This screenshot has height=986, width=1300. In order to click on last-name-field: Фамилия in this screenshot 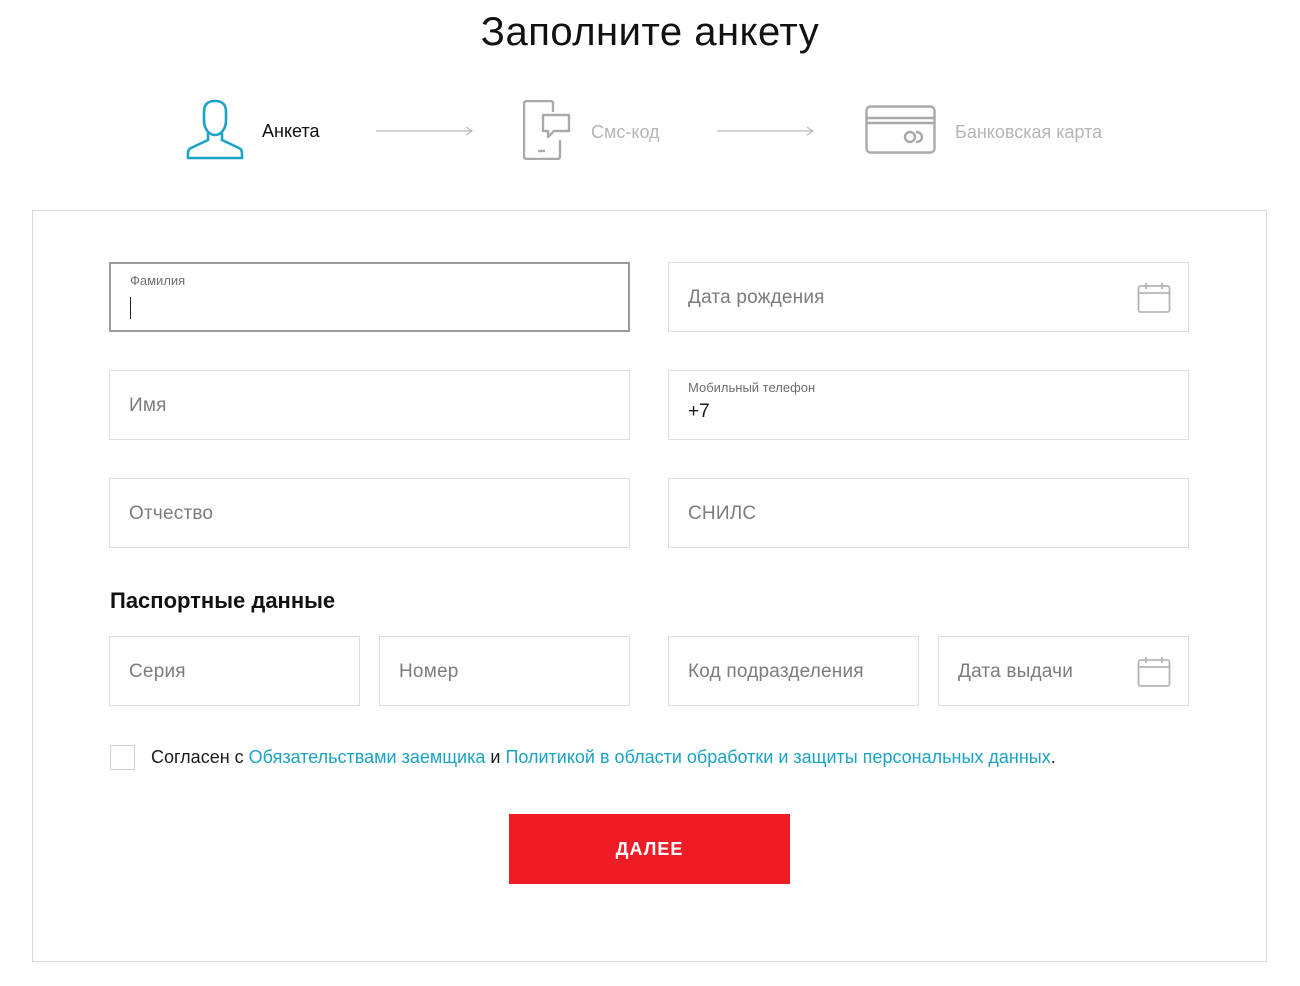, I will do `click(369, 297)`.